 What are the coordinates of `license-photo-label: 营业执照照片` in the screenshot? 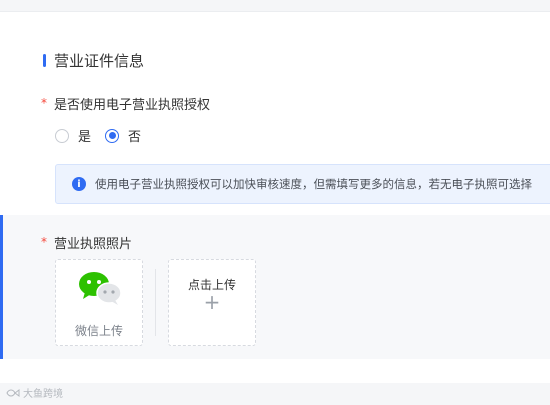 It's located at (93, 244).